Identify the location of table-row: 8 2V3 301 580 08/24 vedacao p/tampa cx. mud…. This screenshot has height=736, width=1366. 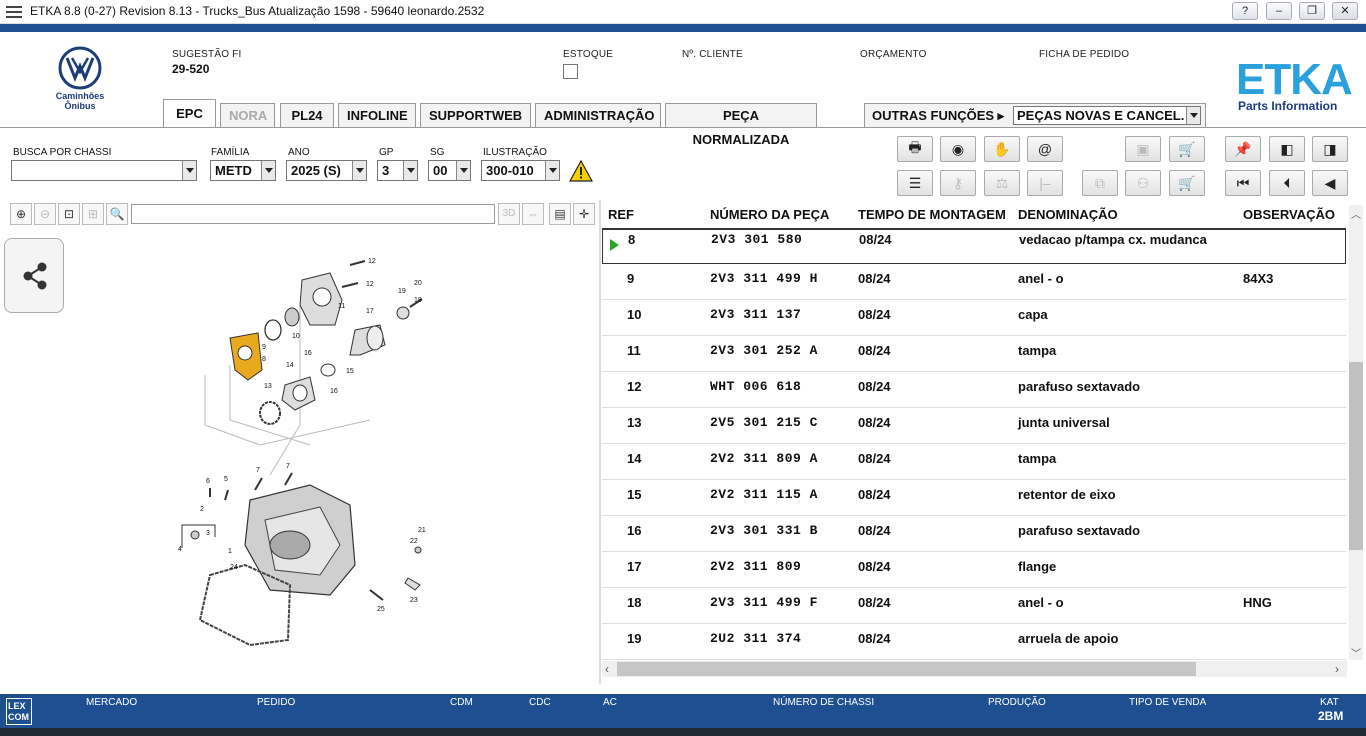
(974, 246).